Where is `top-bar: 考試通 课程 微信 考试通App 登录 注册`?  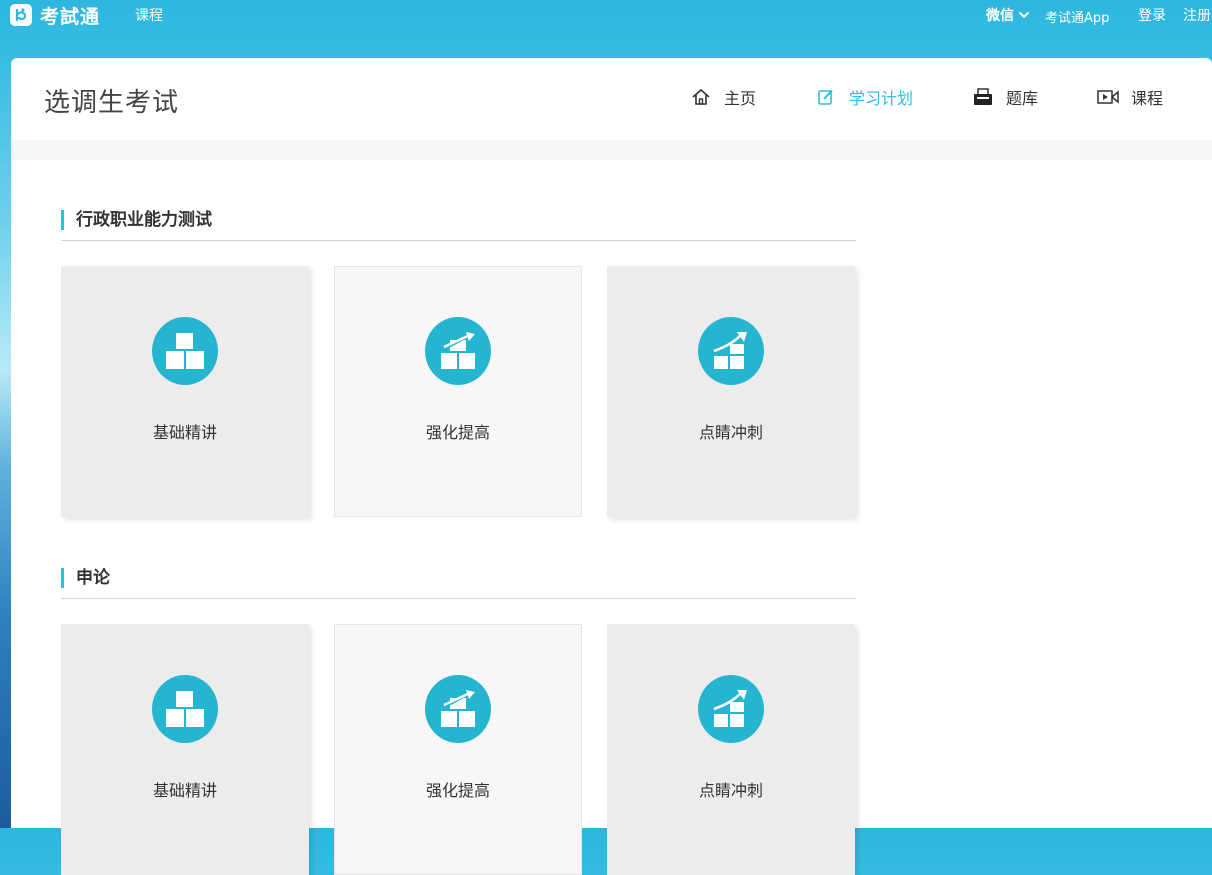 top-bar: 考試通 课程 微信 考试通App 登录 注册 is located at coordinates (606, 16).